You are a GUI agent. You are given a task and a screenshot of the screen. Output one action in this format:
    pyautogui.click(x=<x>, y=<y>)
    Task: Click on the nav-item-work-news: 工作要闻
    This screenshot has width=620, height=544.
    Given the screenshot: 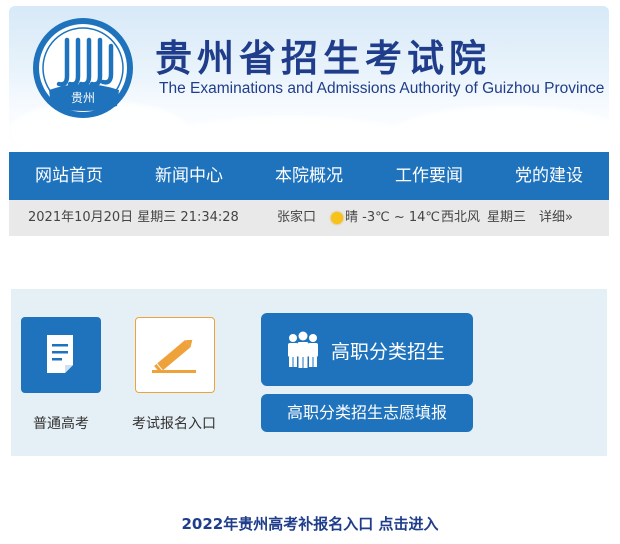 What is the action you would take?
    pyautogui.click(x=429, y=176)
    